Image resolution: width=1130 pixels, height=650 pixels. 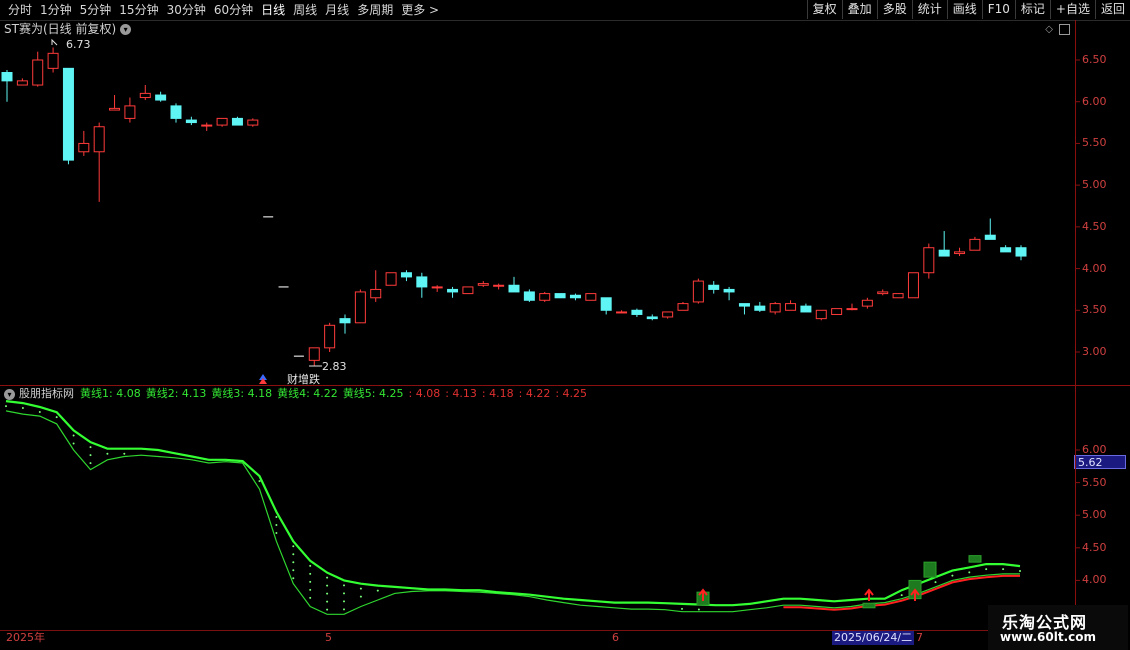 What do you see at coordinates (78, 44) in the screenshot?
I see `high-price-label: 6.73` at bounding box center [78, 44].